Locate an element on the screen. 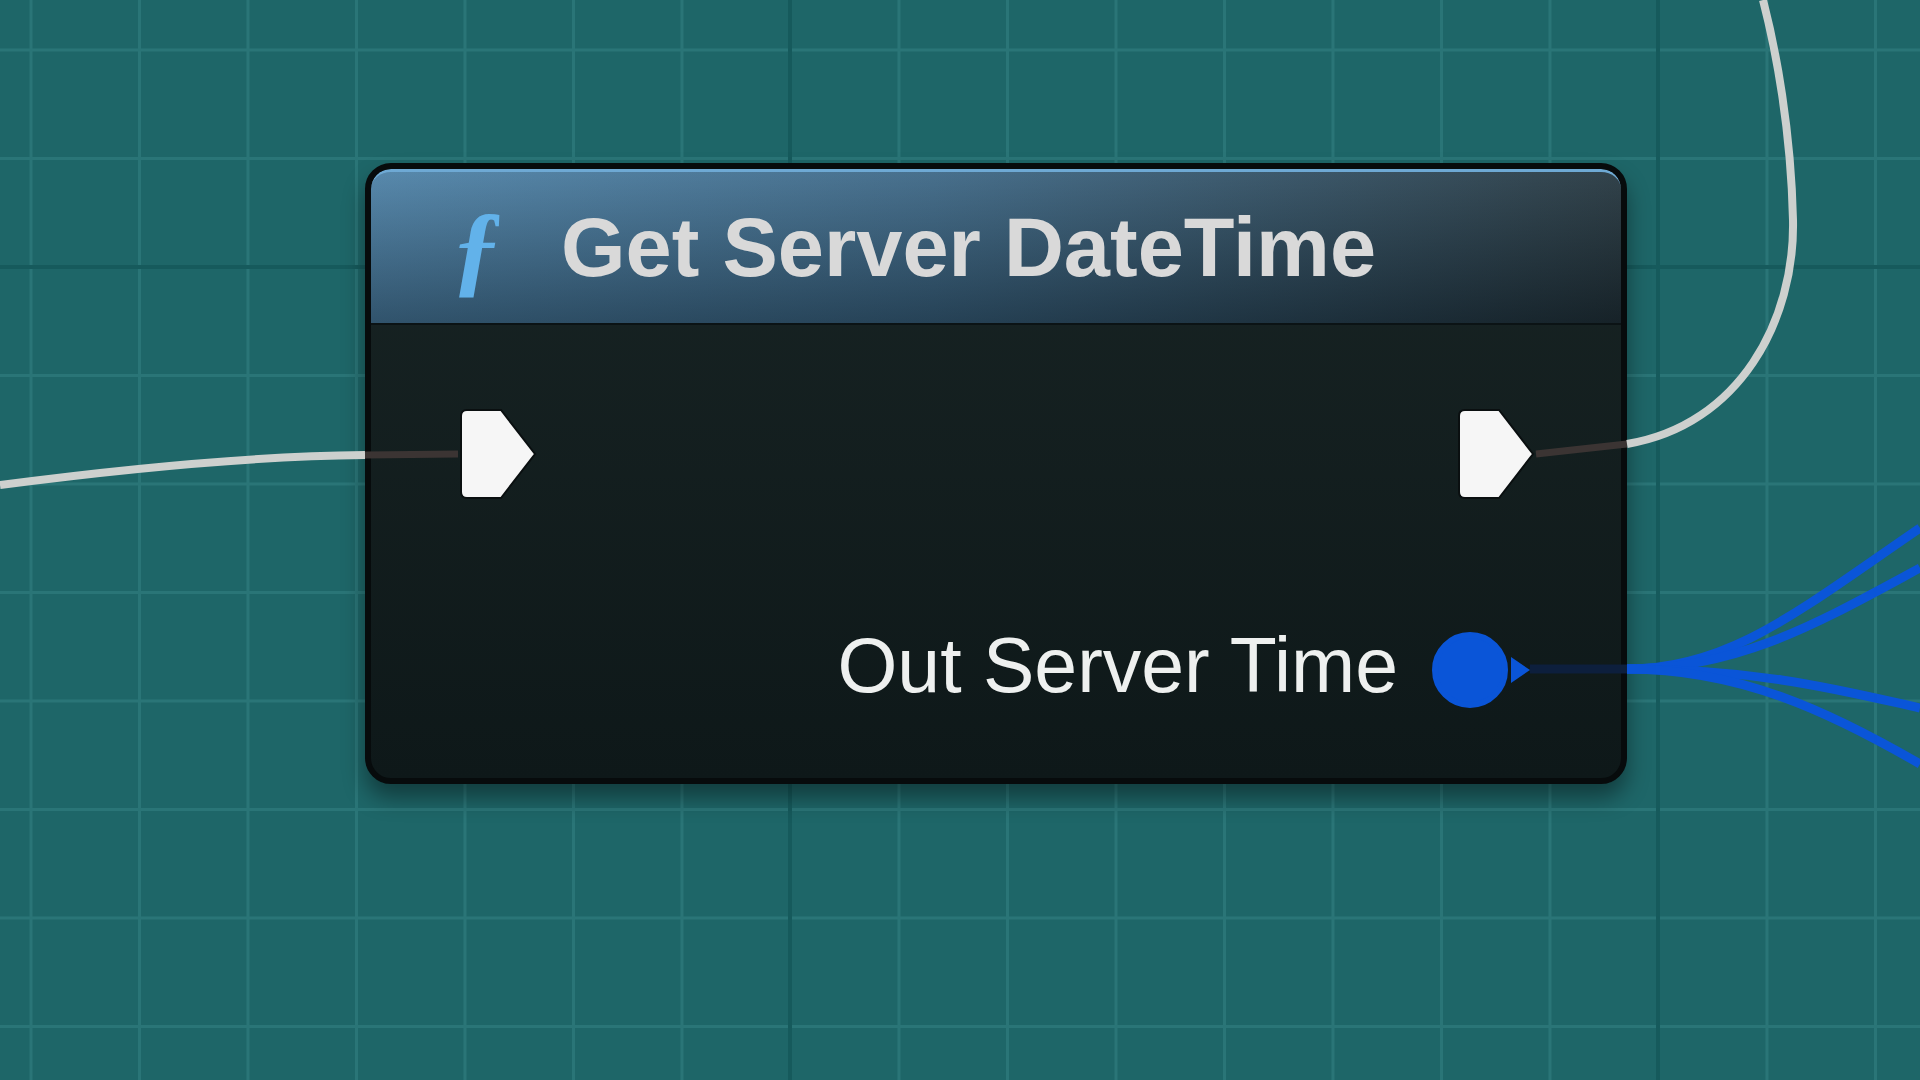 This screenshot has height=1080, width=1920. pin-label: Out Server Time is located at coordinates (1117, 665).